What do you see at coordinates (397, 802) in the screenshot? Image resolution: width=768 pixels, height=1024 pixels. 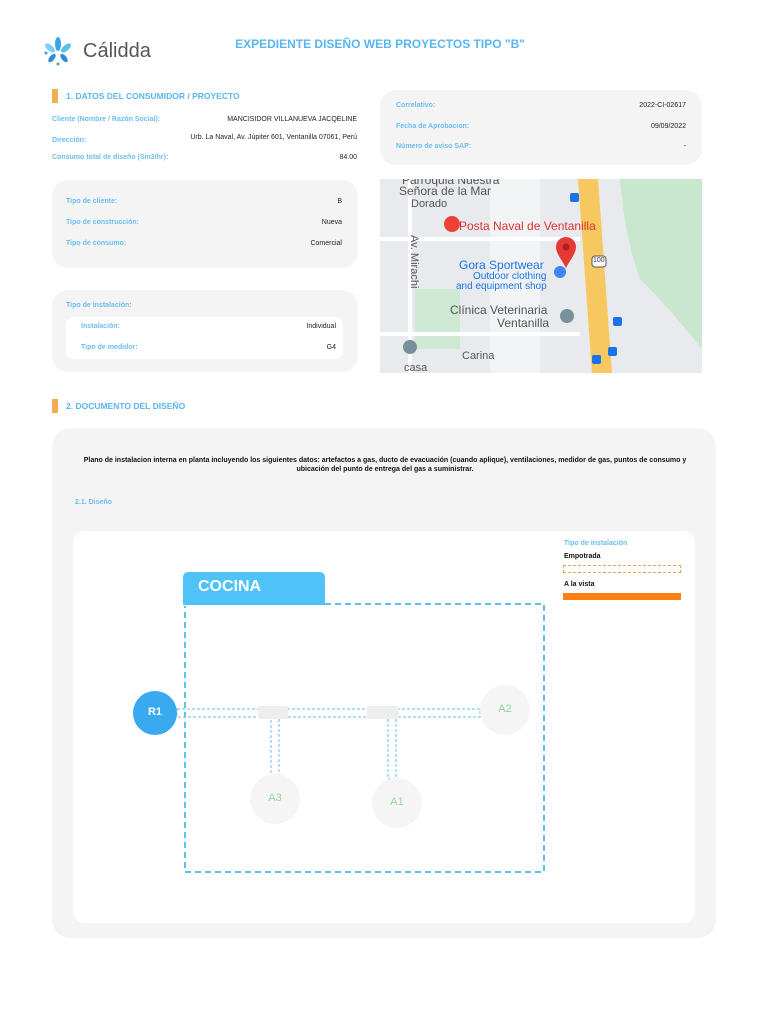 I see `appliance-a1-label: A1` at bounding box center [397, 802].